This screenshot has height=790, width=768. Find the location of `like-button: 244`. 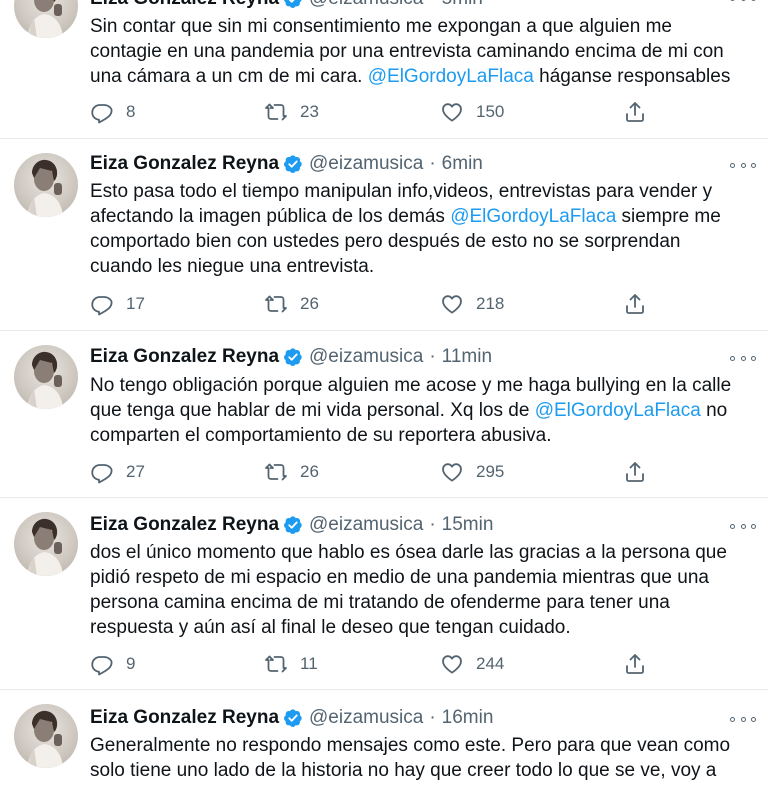

like-button: 244 is located at coordinates (472, 664).